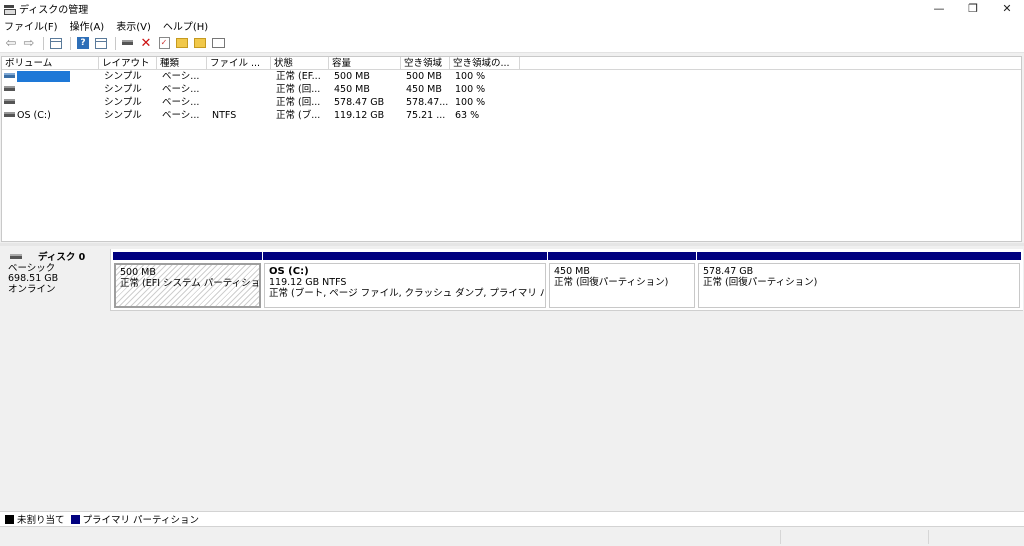 The image size is (1024, 546). Describe the element at coordinates (33, 278) in the screenshot. I see `disk-size: 698.51 GB` at that location.